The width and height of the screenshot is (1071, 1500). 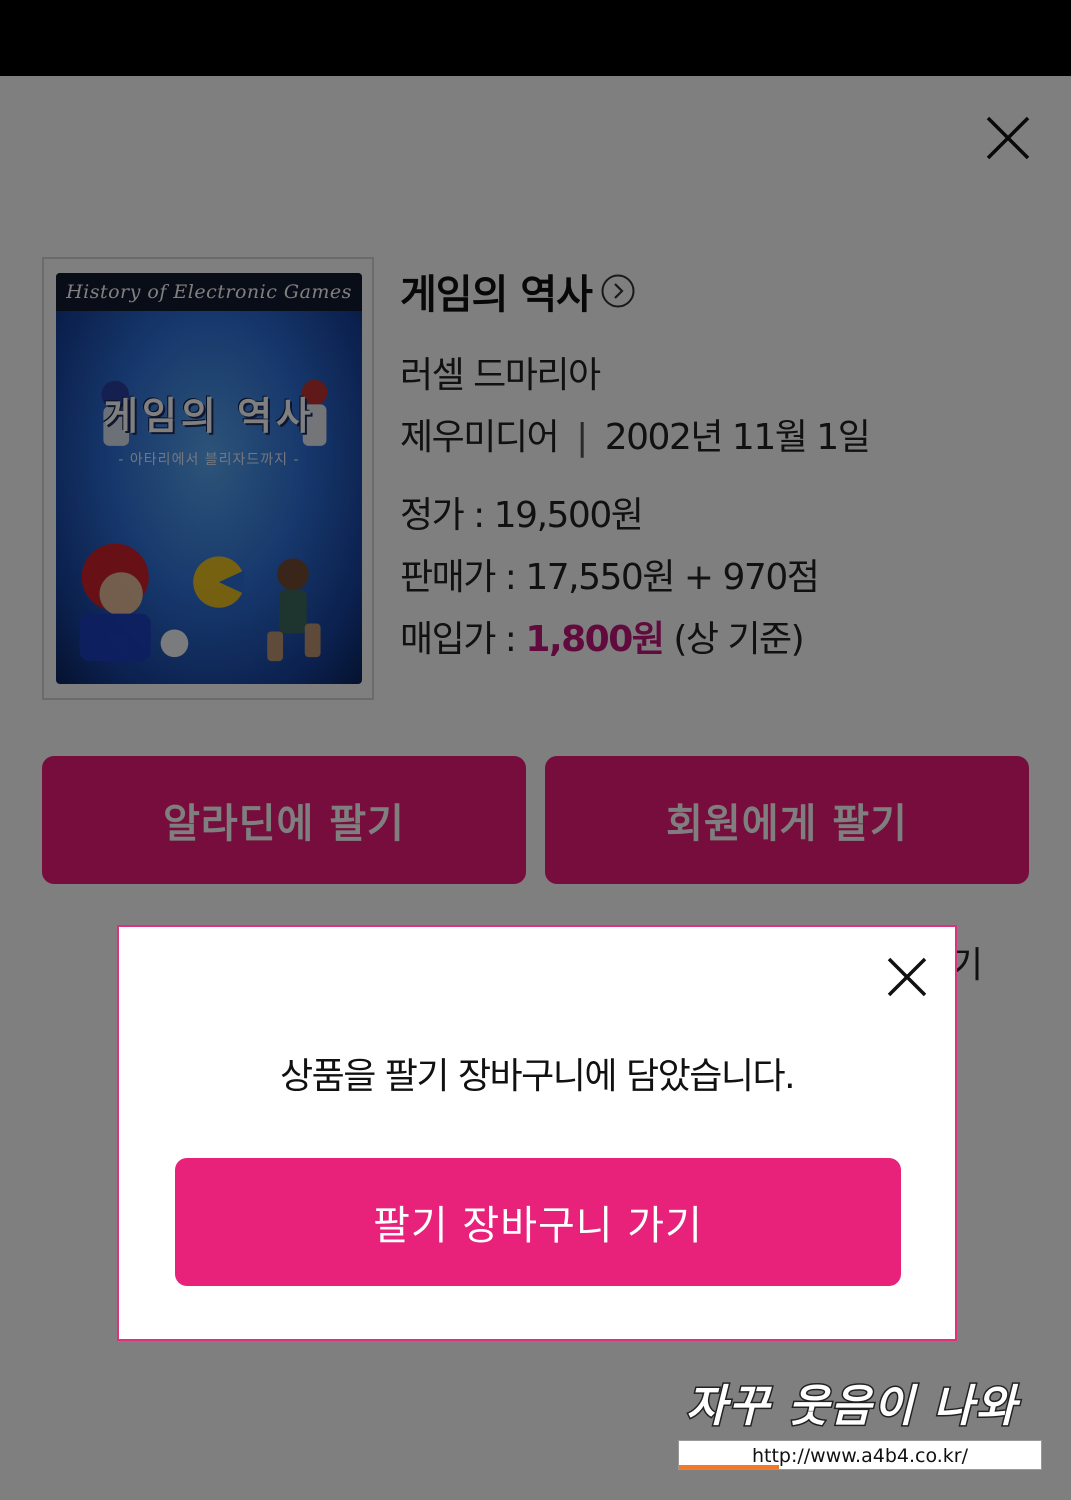 I want to click on watermark: 자꾸 웃음이 나와~ http://www.a4b4.co.kr/, so click(x=861, y=1428).